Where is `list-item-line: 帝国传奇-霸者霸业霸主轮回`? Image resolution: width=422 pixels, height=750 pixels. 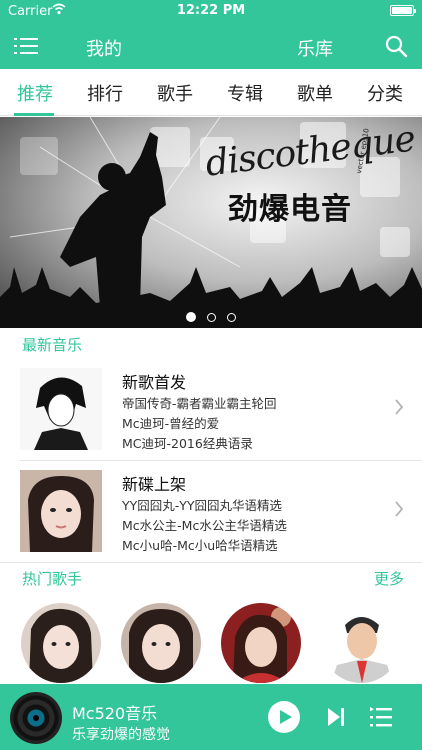 list-item-line: 帝国传奇-霸者霸业霸主轮回 is located at coordinates (199, 403).